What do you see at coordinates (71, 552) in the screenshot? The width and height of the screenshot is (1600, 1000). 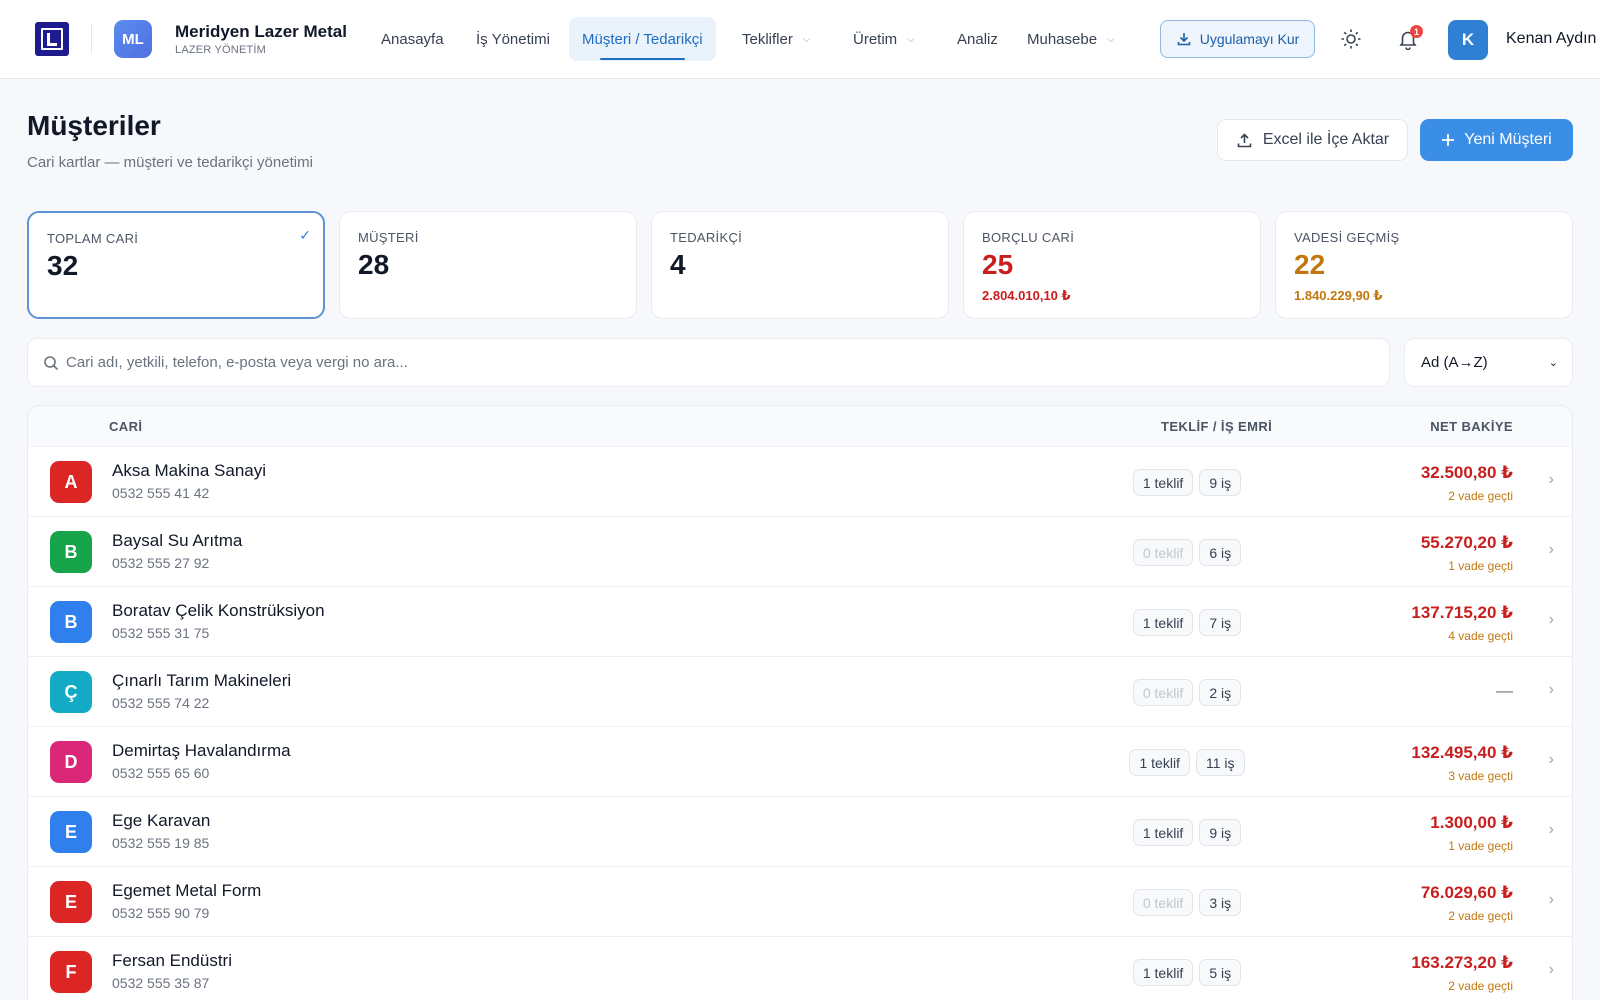 I see `customer-avatar: B` at bounding box center [71, 552].